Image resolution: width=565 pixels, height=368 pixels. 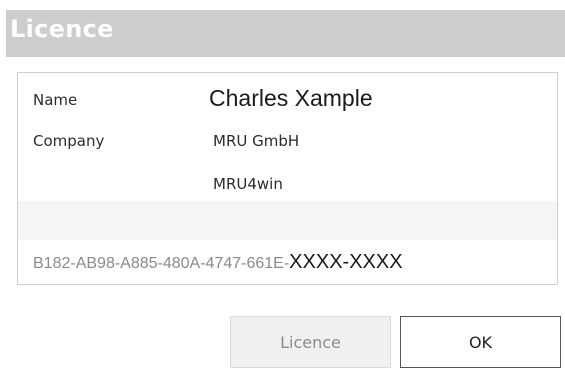 I want to click on separator-stripe, so click(x=287, y=220).